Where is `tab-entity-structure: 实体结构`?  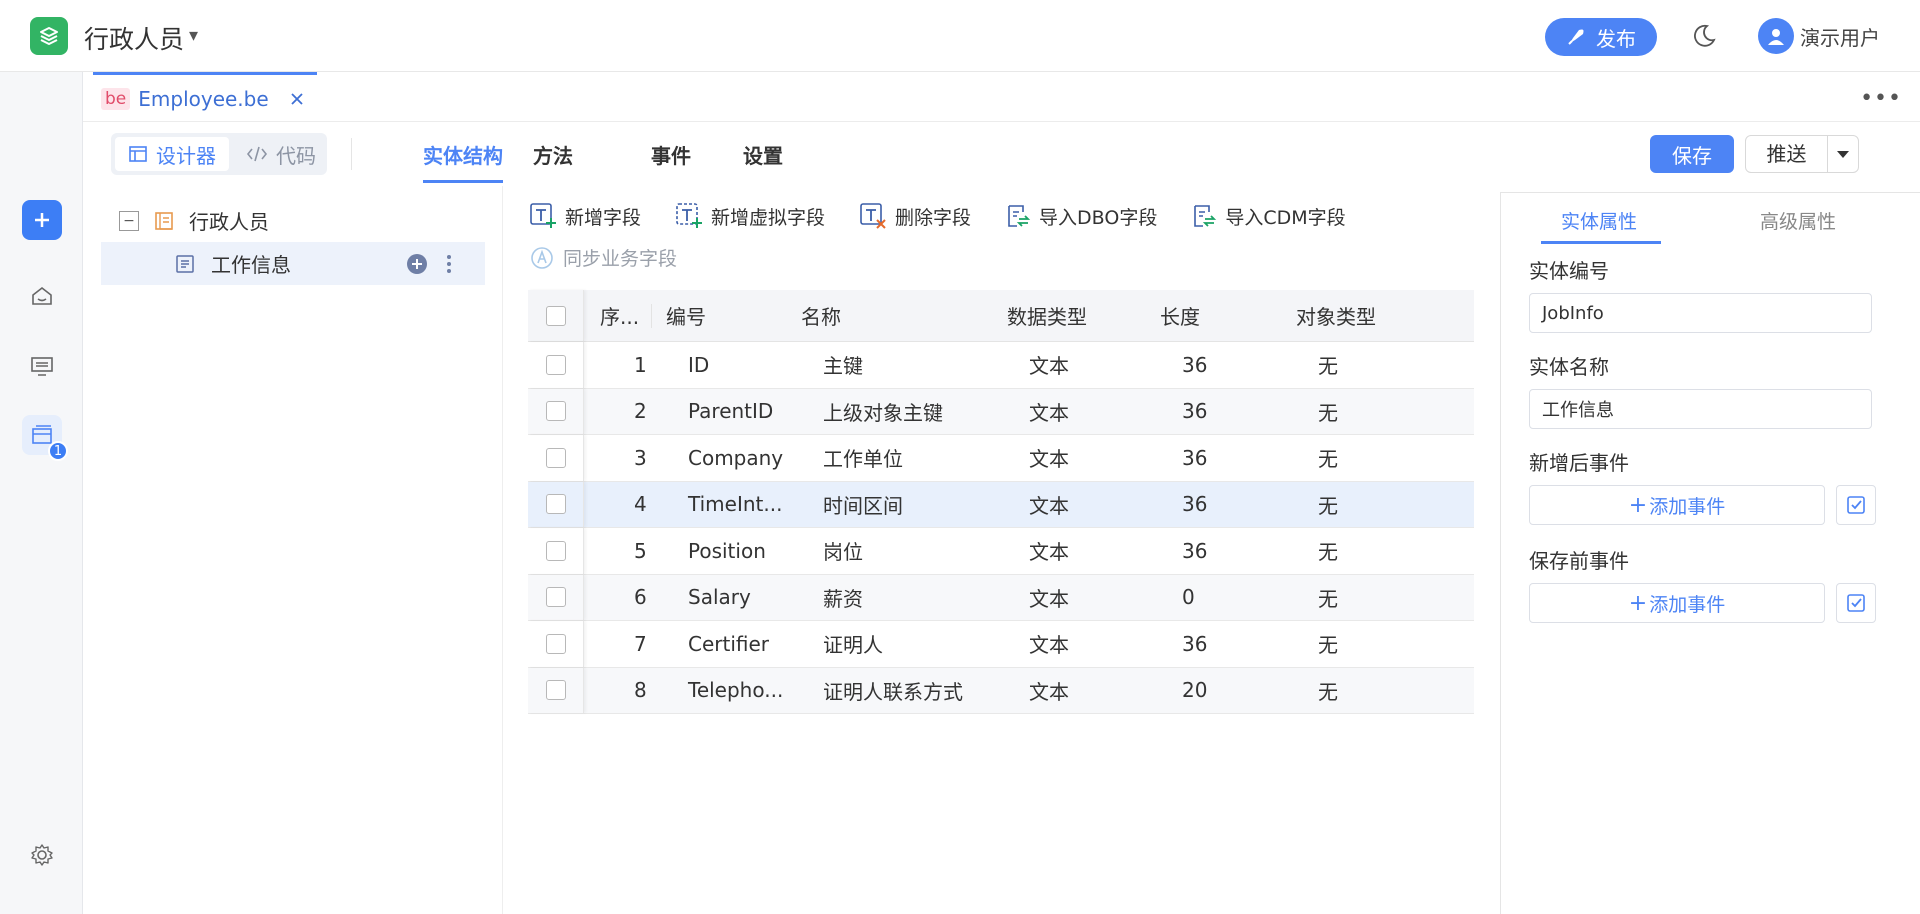
tab-entity-structure: 实体结构 is located at coordinates (463, 161).